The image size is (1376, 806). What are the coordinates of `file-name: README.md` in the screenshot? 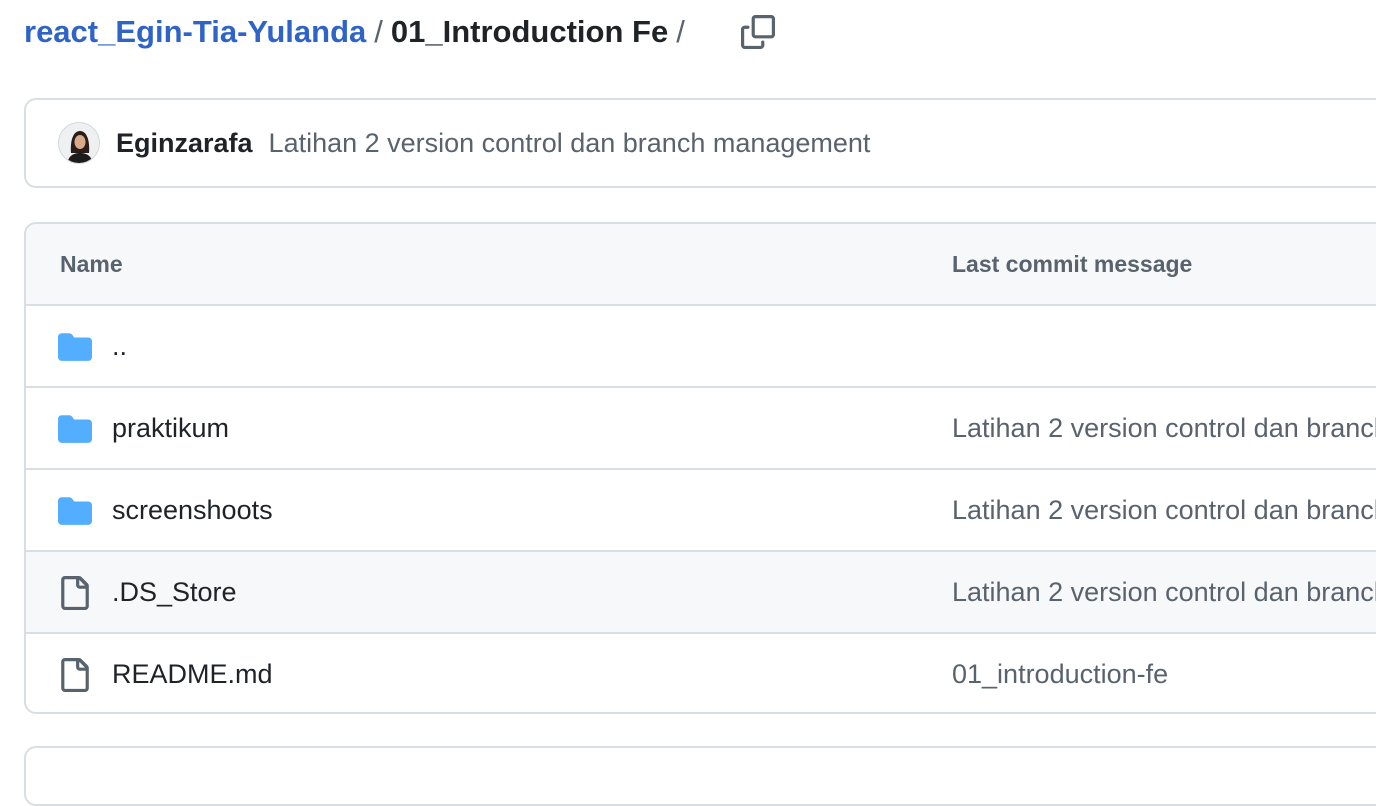 It's located at (192, 673).